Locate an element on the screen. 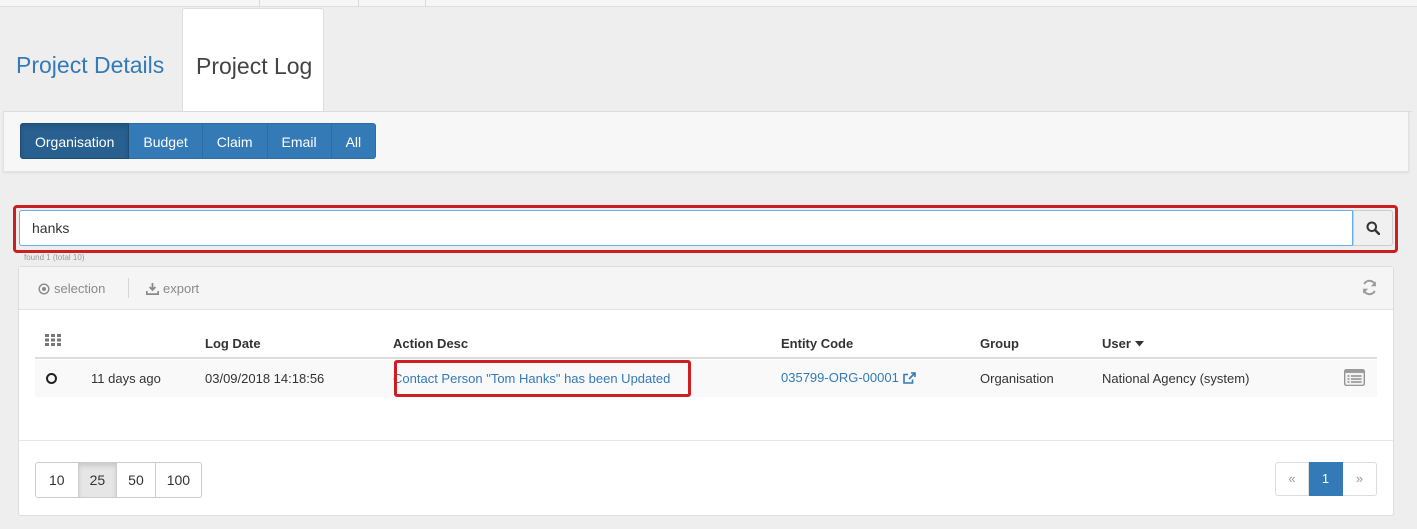 The image size is (1417, 529). filter-budget-button: Budget is located at coordinates (166, 141).